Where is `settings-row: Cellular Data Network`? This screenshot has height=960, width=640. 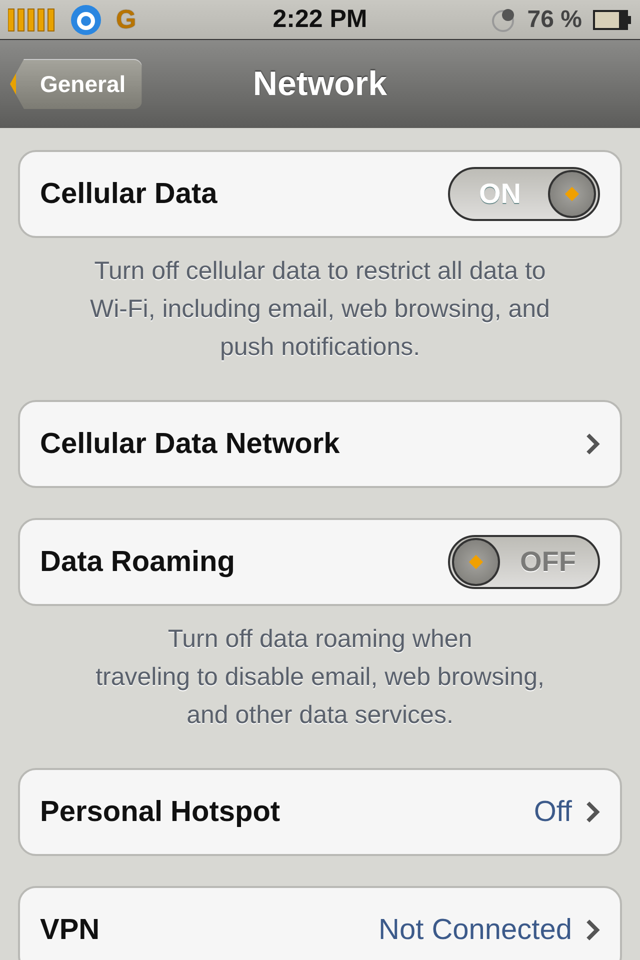
settings-row: Cellular Data Network is located at coordinates (320, 444).